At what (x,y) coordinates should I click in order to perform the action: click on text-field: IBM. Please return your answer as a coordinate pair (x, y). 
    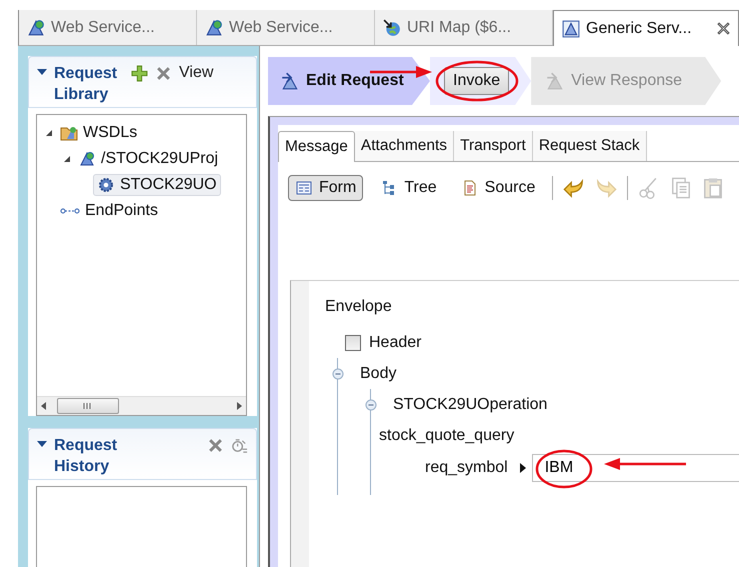
    Looking at the image, I should click on (635, 468).